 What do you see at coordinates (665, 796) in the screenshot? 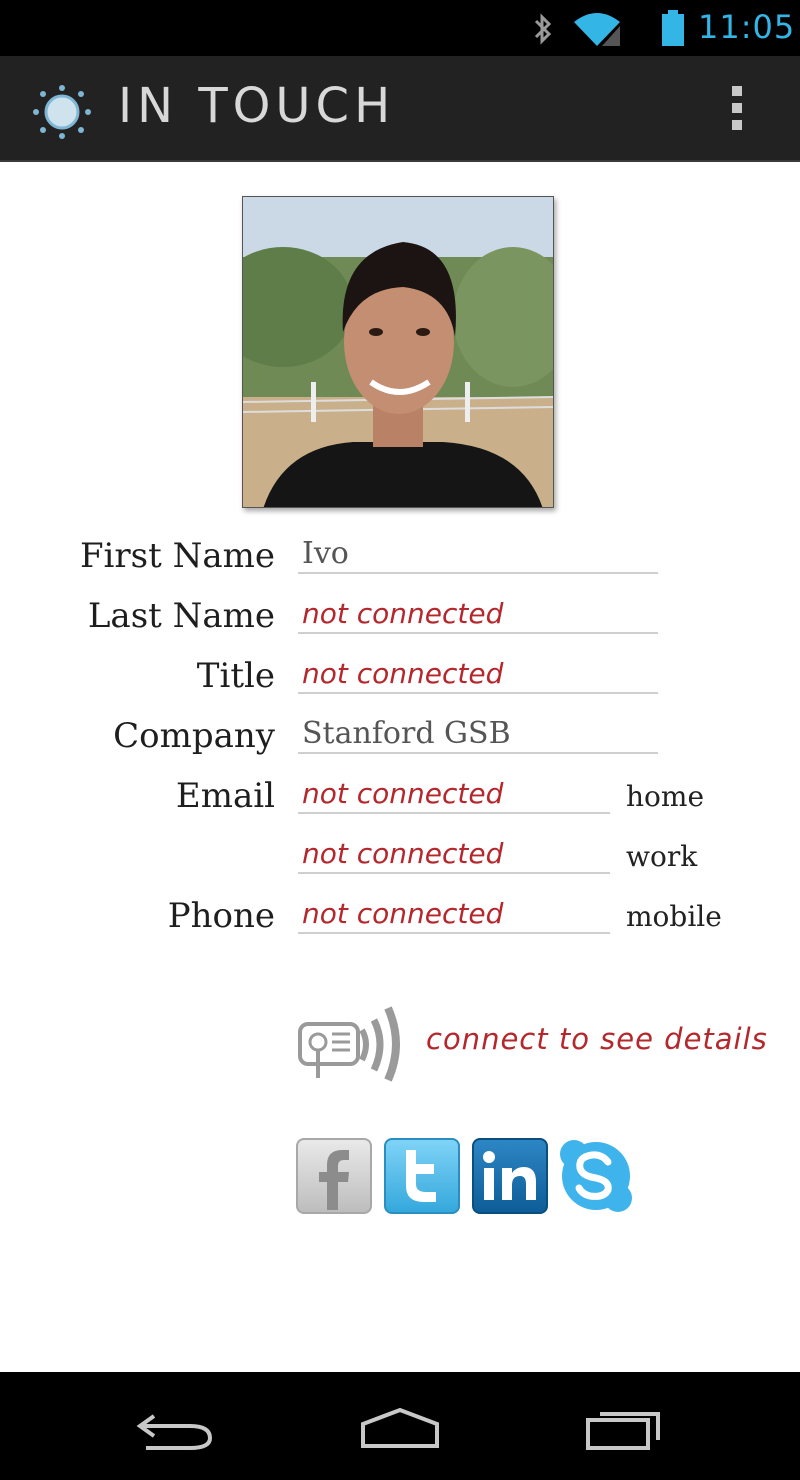
I see `email-home-tag: home` at bounding box center [665, 796].